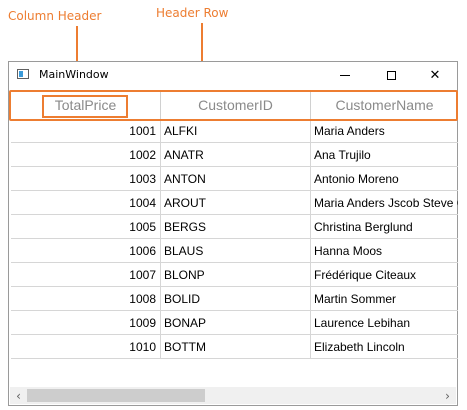  Describe the element at coordinates (116, 395) in the screenshot. I see `scrollbar-thumb` at that location.